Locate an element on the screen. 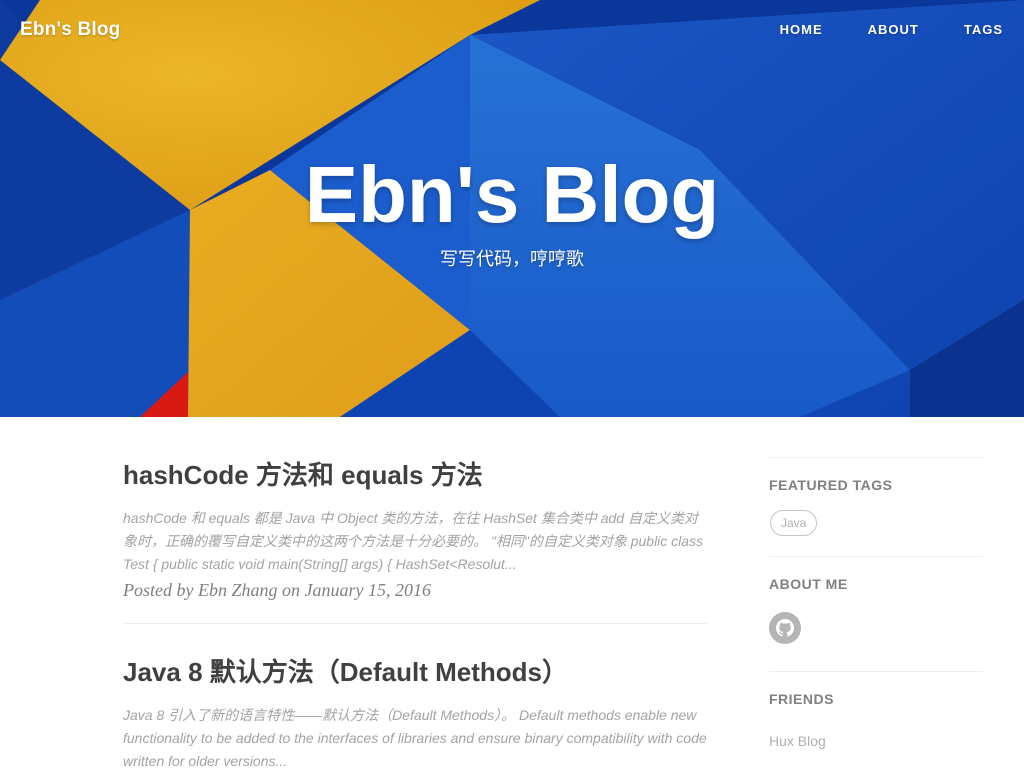 Image resolution: width=1024 pixels, height=773 pixels. post-title-link: Java 8 默认方法（Default Methods） is located at coordinates (415, 672).